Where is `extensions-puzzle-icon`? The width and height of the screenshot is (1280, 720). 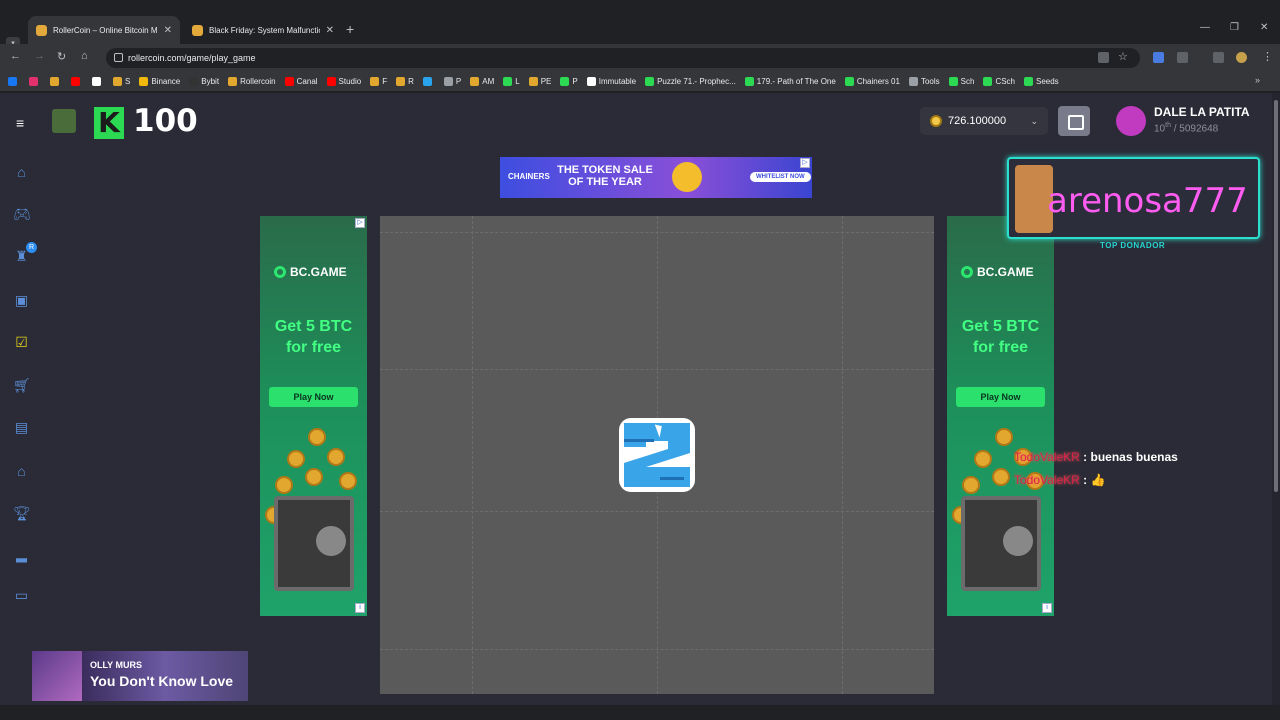
extensions-puzzle-icon is located at coordinates (1182, 57).